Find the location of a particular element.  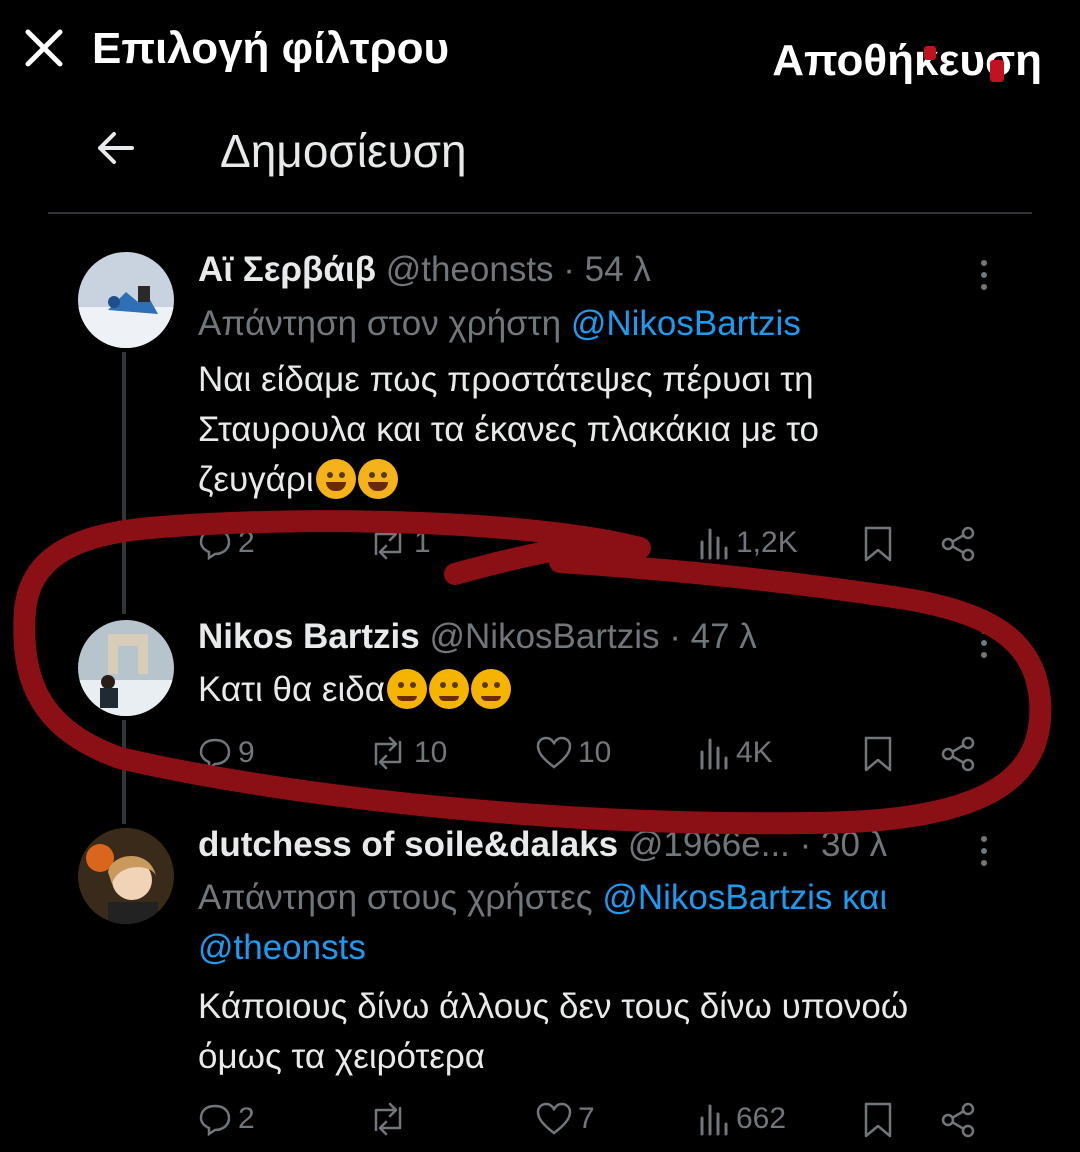

reply-user-link: @theonsts is located at coordinates (282, 947).